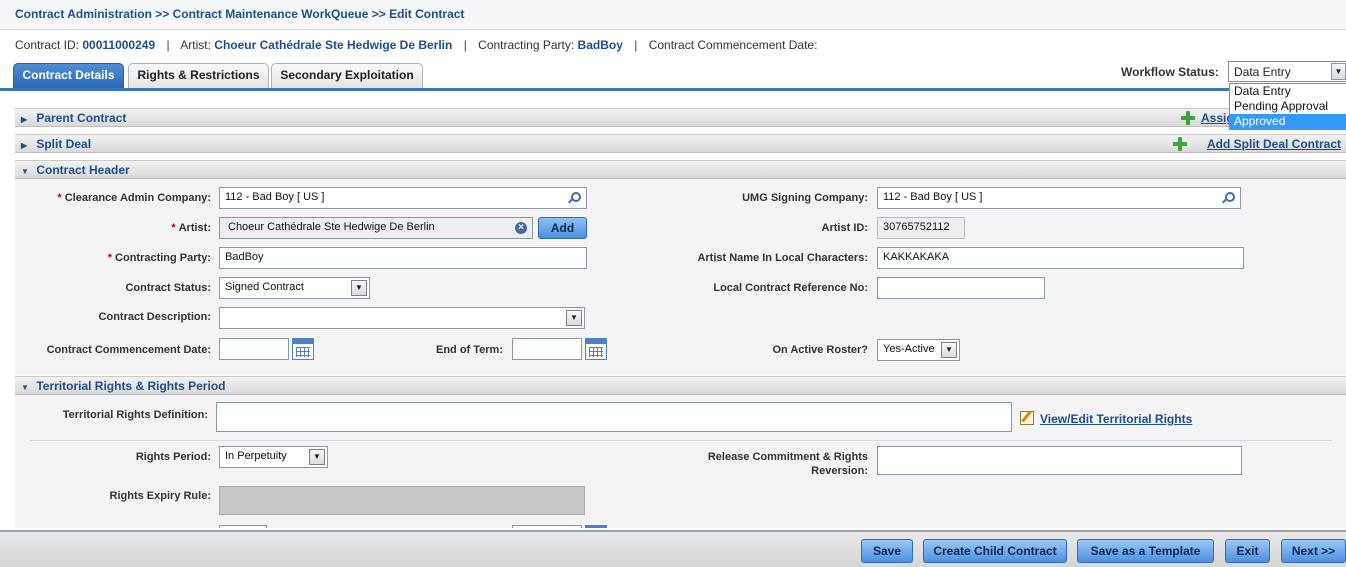  I want to click on release-commitment-label: Release Commitment & Rights Reversion:, so click(741, 464).